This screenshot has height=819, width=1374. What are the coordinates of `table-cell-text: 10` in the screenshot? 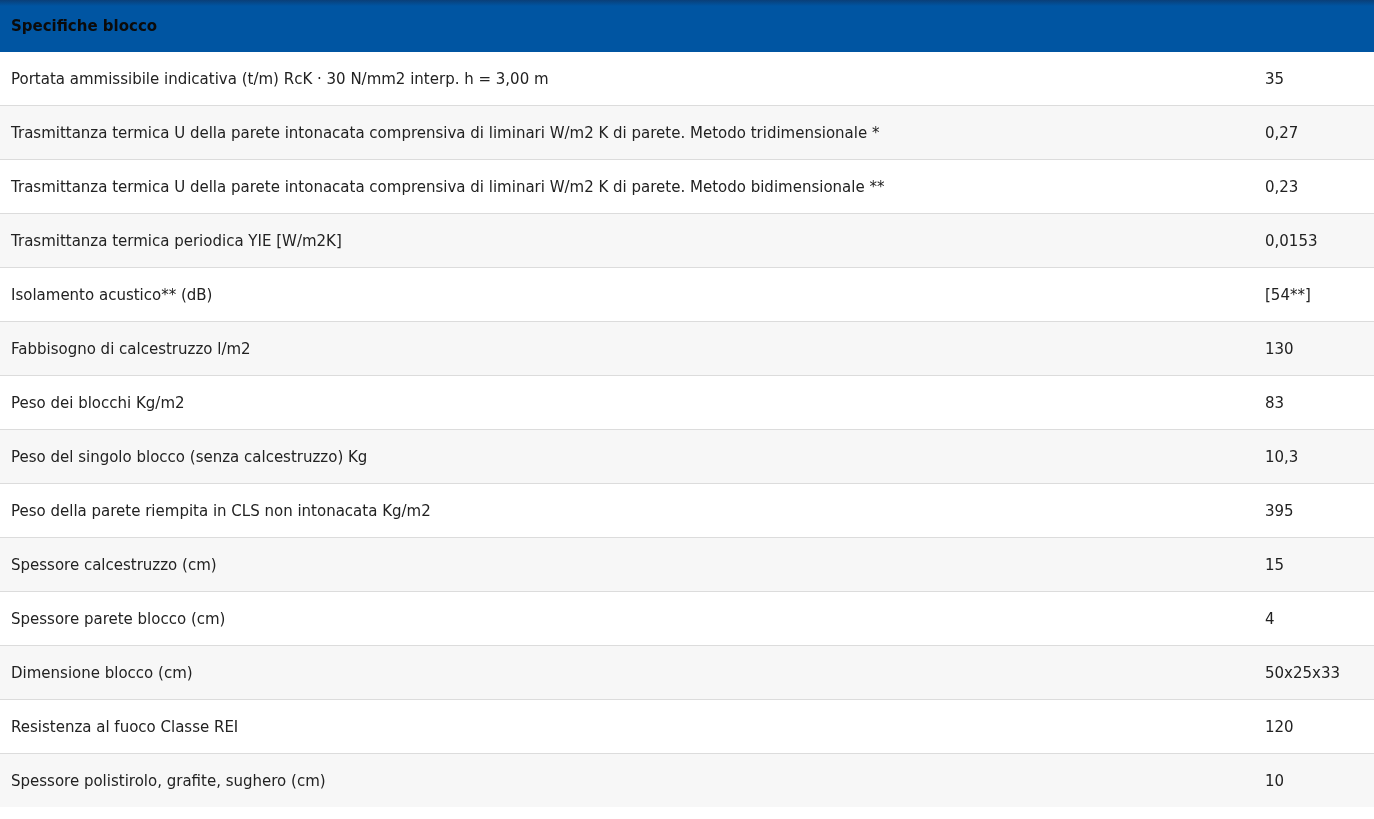 It's located at (1274, 780).